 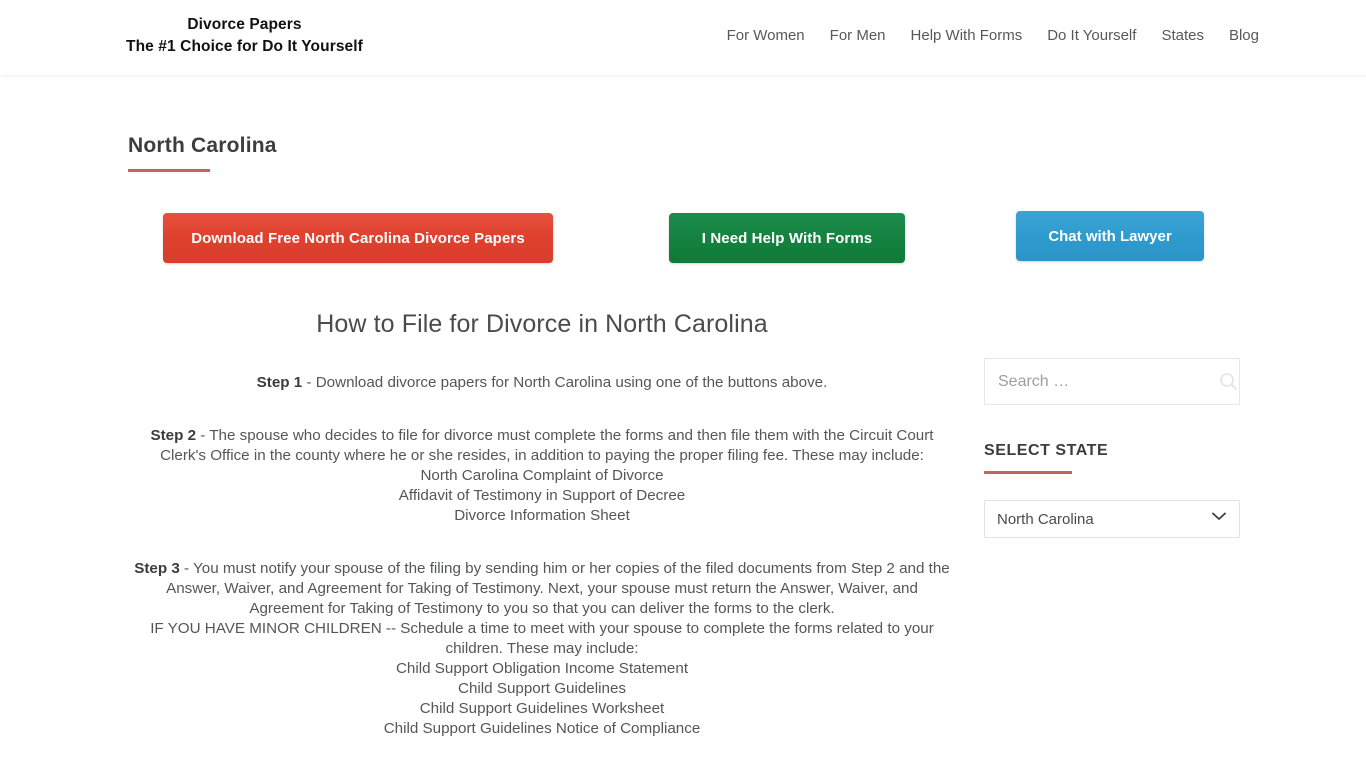 What do you see at coordinates (169, 170) in the screenshot?
I see `page-title-underline` at bounding box center [169, 170].